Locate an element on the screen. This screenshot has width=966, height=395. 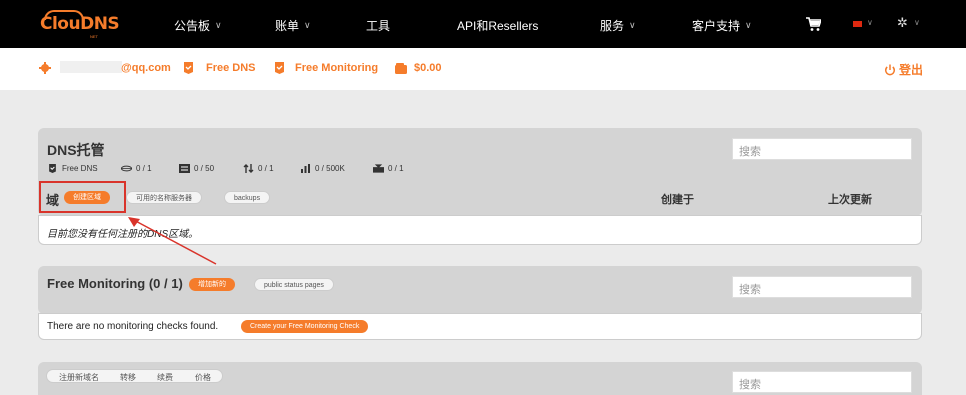
mail-icon is located at coordinates (378, 168).